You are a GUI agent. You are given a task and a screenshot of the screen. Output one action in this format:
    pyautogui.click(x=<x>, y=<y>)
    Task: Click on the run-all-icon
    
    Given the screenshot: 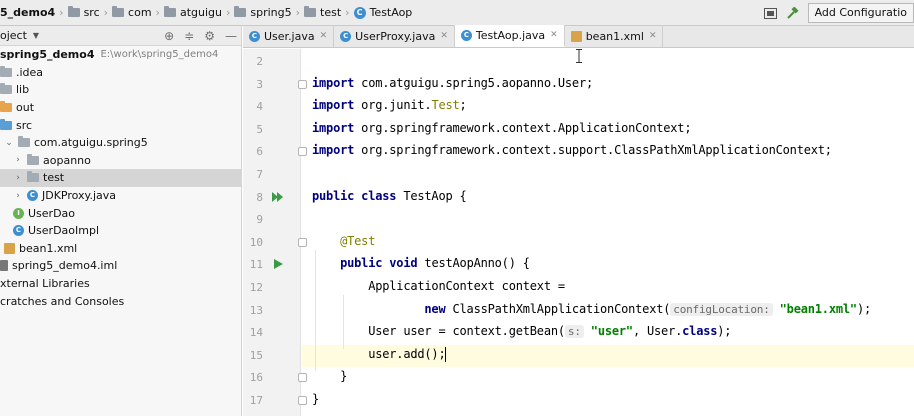 What is the action you would take?
    pyautogui.click(x=278, y=197)
    